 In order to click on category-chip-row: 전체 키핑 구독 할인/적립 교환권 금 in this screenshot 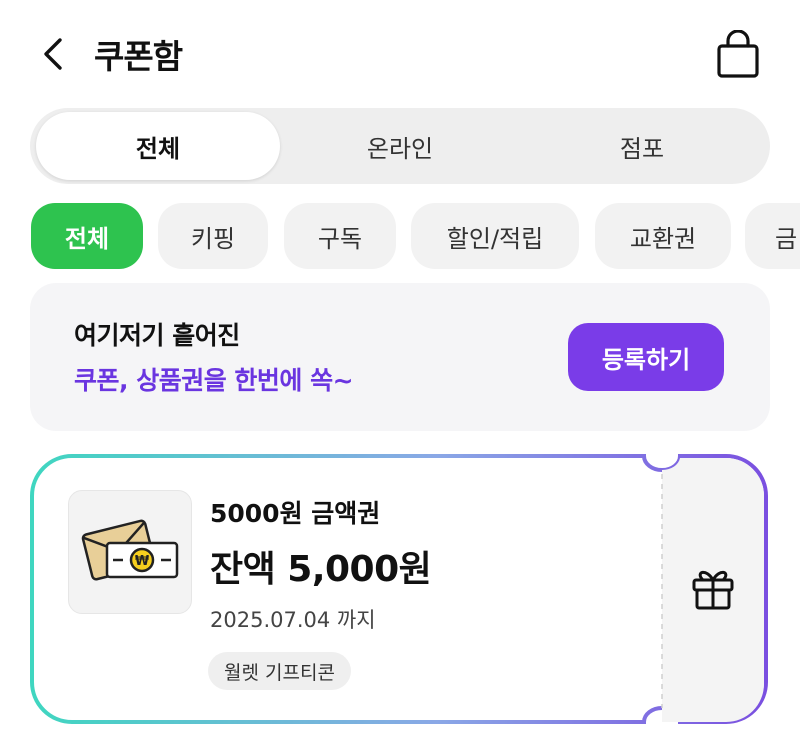, I will do `click(400, 237)`.